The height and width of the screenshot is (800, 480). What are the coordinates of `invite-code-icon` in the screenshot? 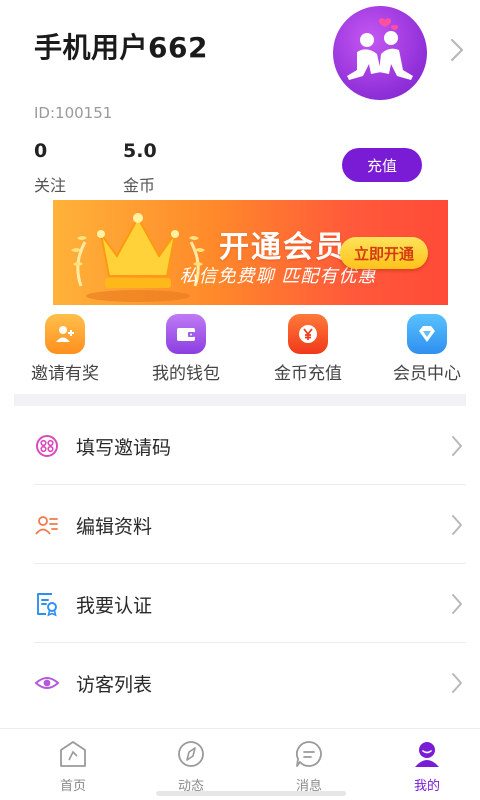 It's located at (47, 446).